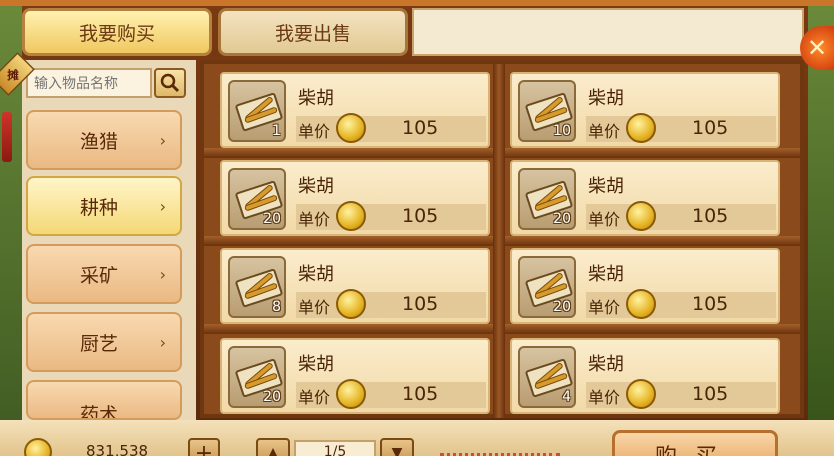 This screenshot has height=456, width=834. I want to click on add-coins-button: +, so click(204, 447).